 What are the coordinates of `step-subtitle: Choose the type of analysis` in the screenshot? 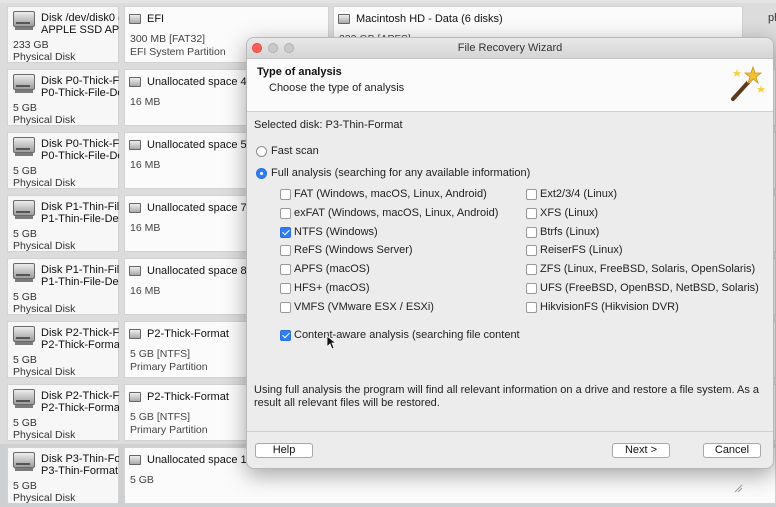 It's located at (337, 88).